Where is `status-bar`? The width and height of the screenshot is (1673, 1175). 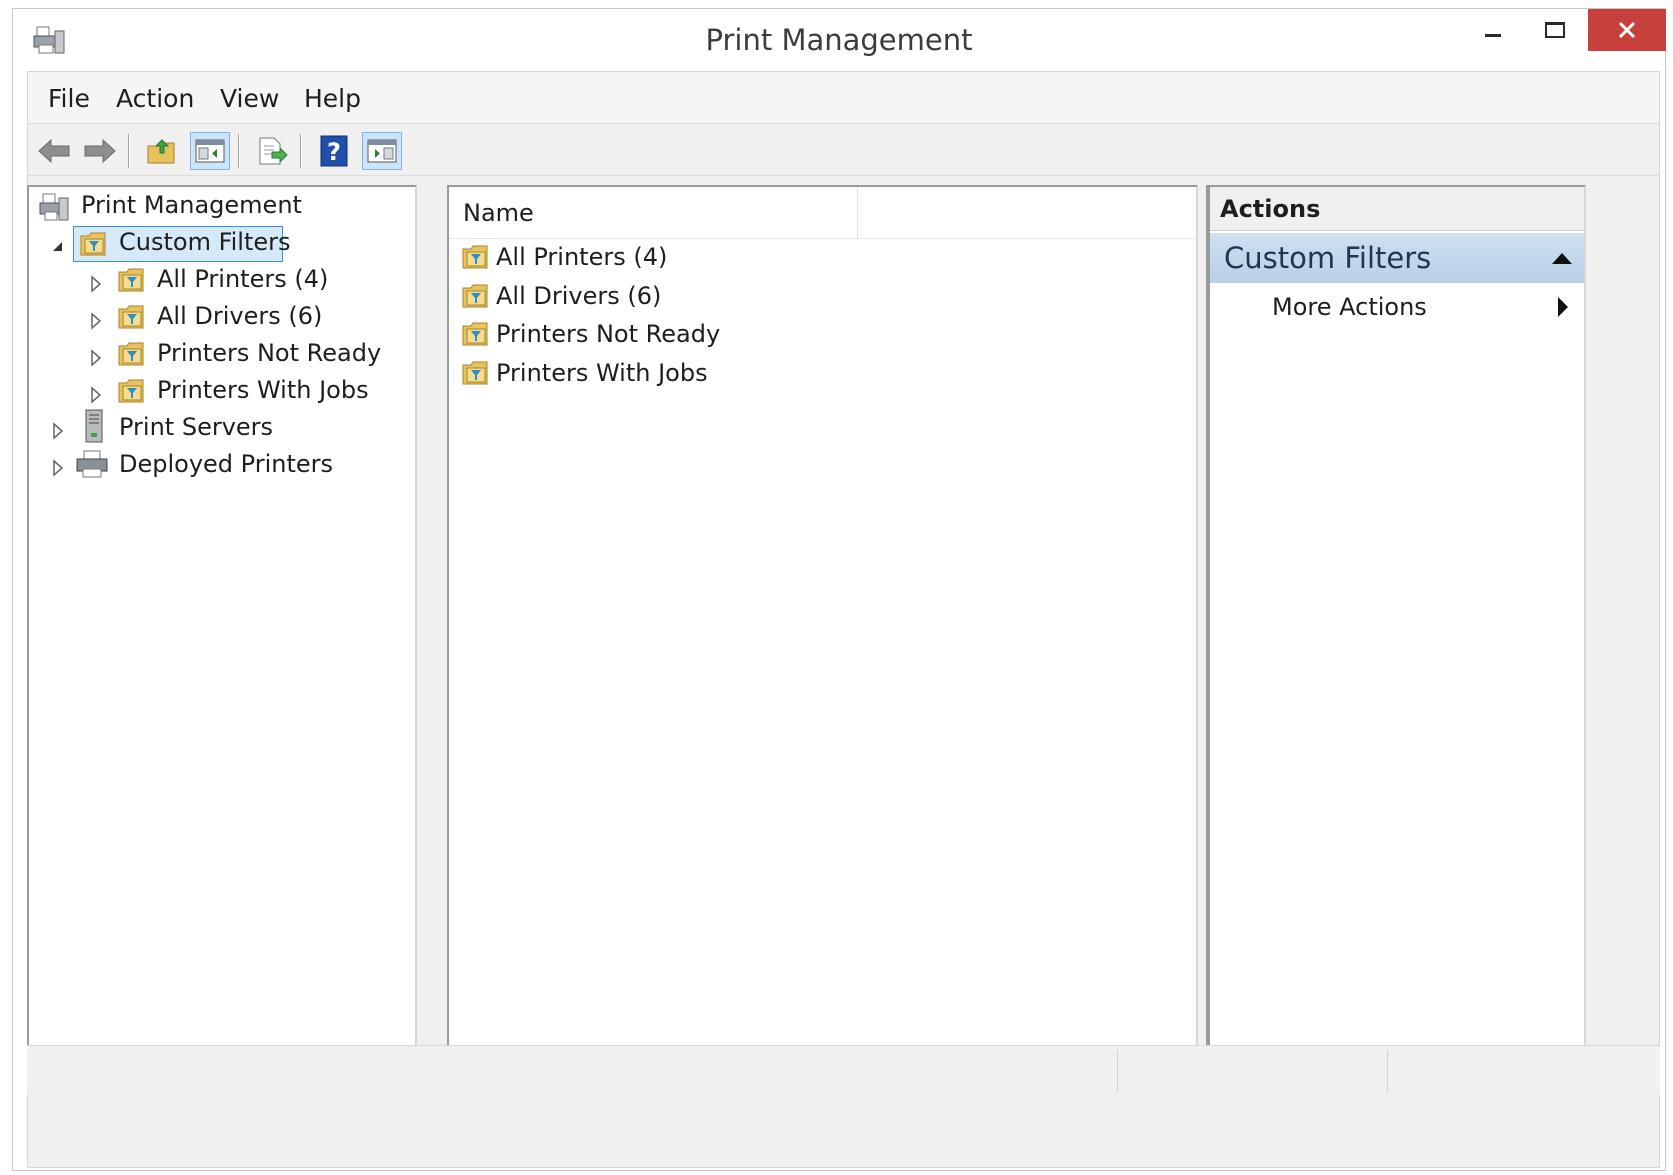 status-bar is located at coordinates (843, 1070).